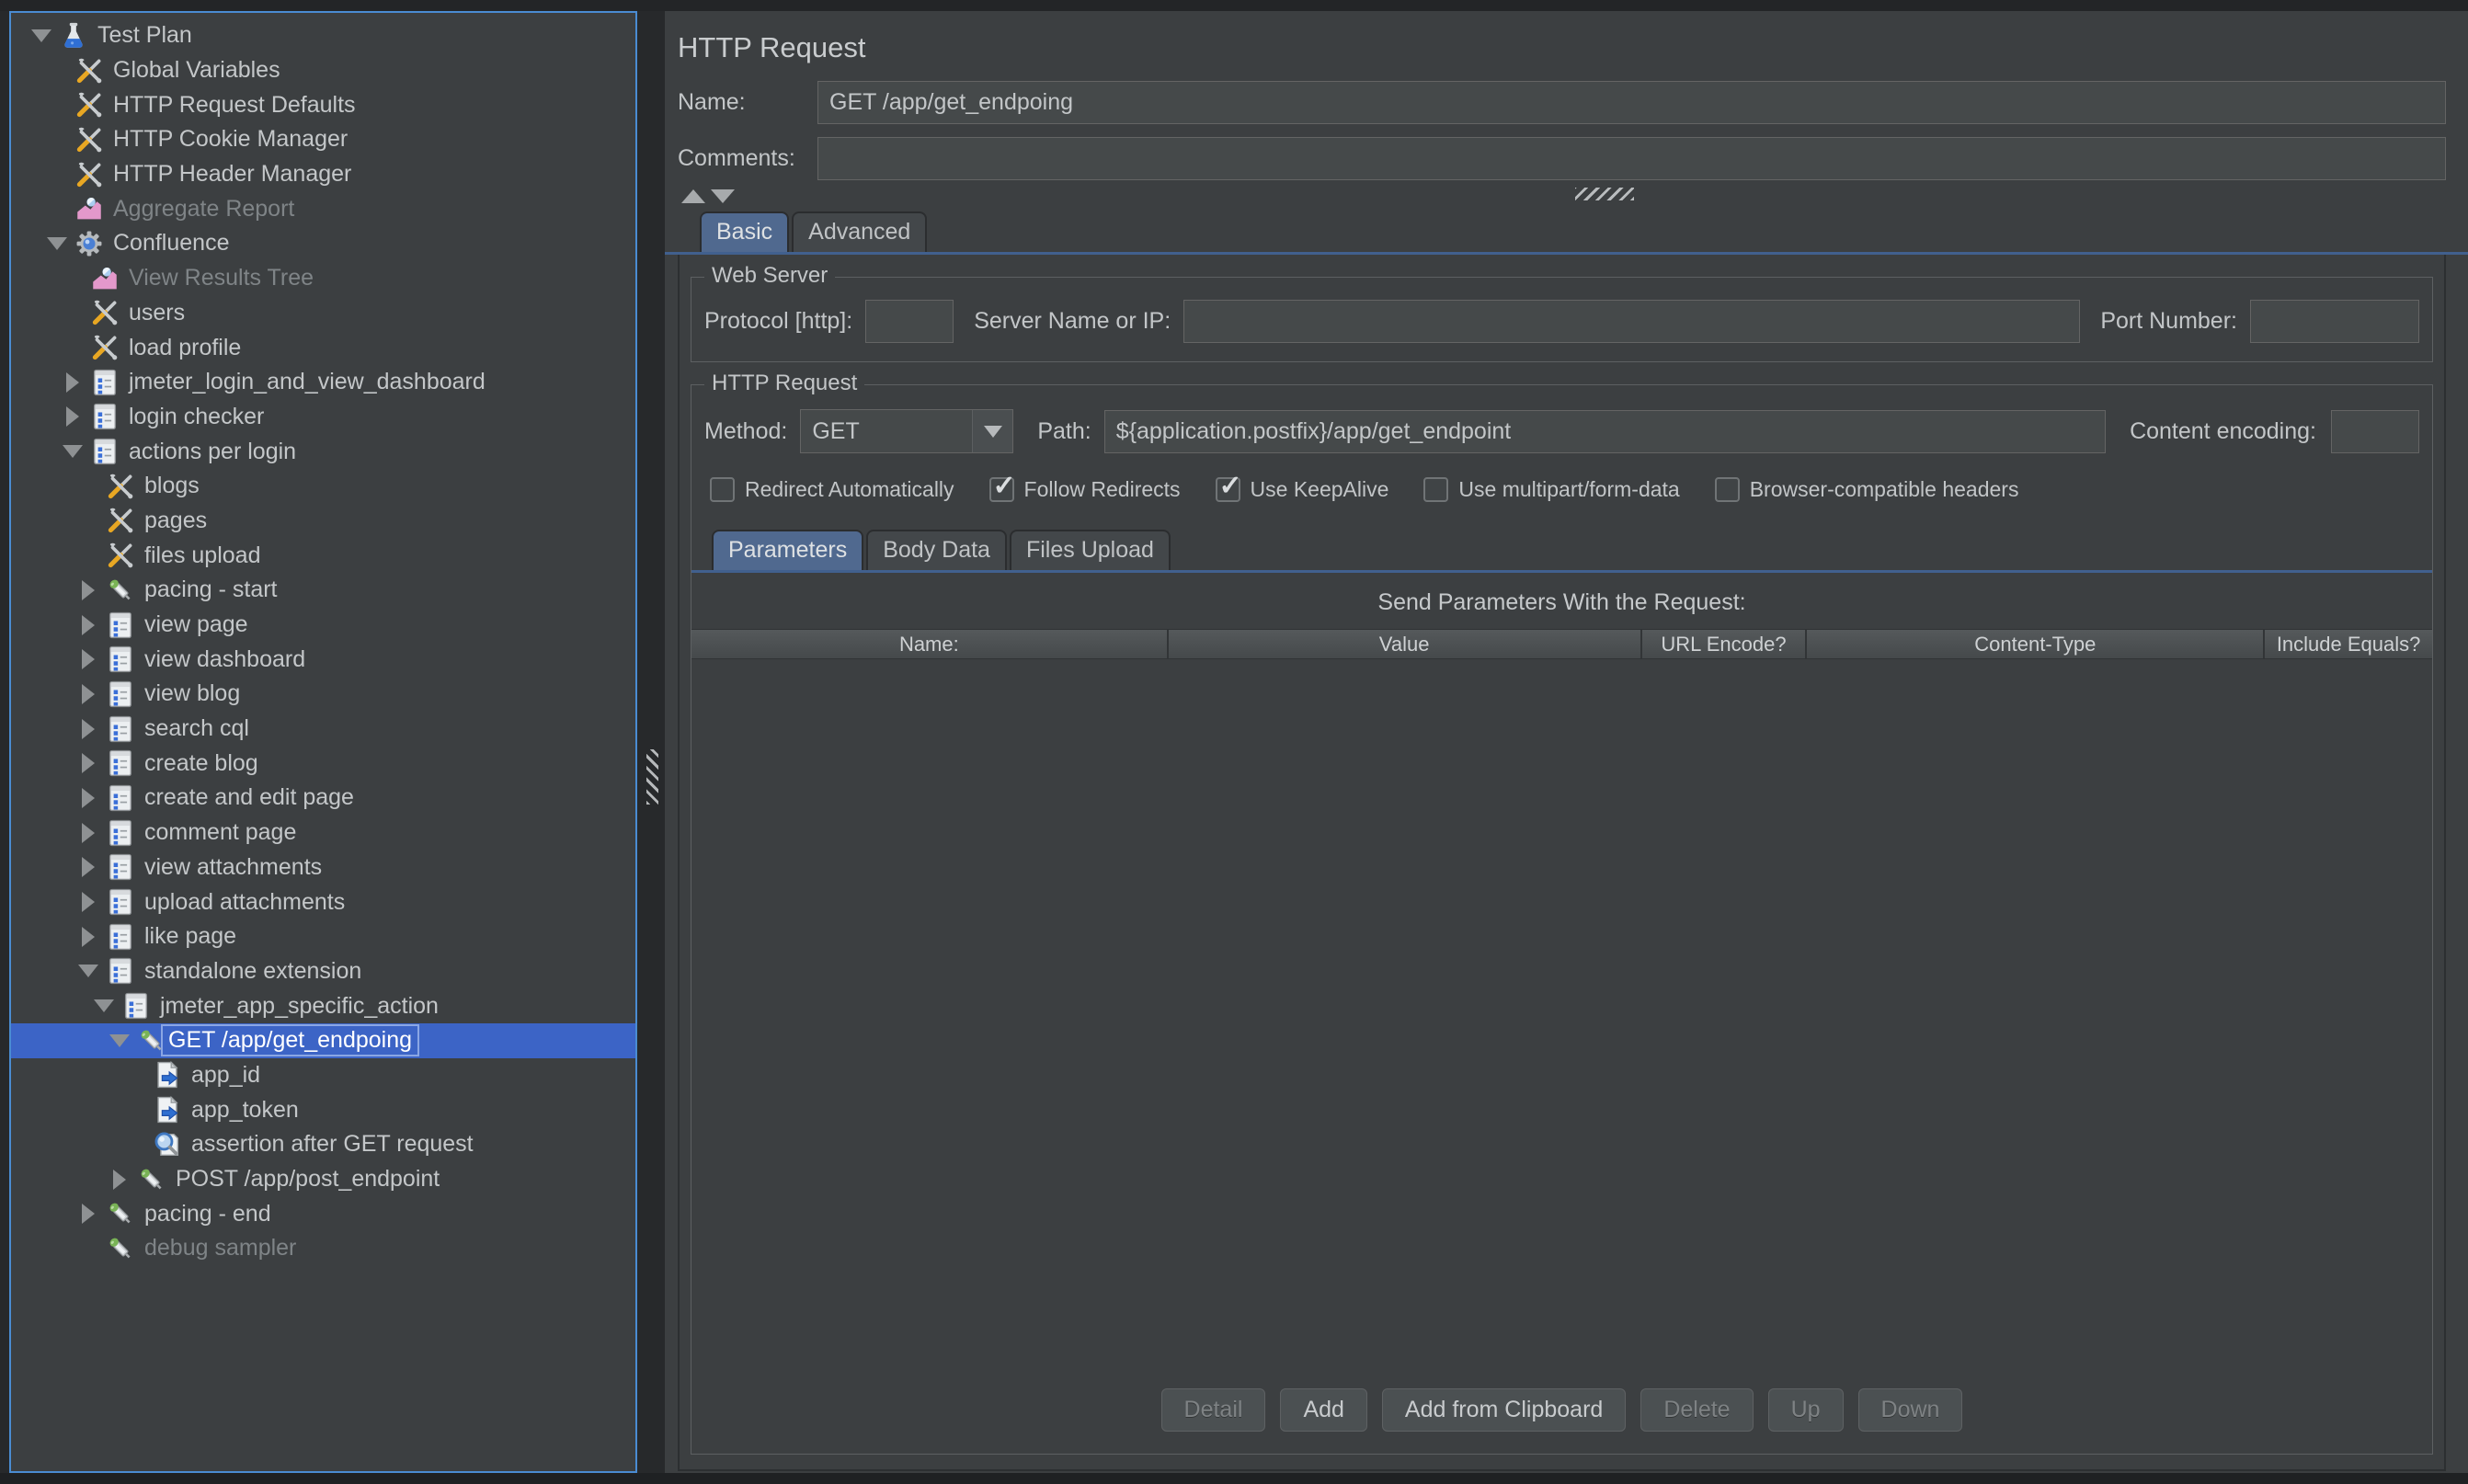  Describe the element at coordinates (121, 798) in the screenshot. I see `controller-icon` at that location.